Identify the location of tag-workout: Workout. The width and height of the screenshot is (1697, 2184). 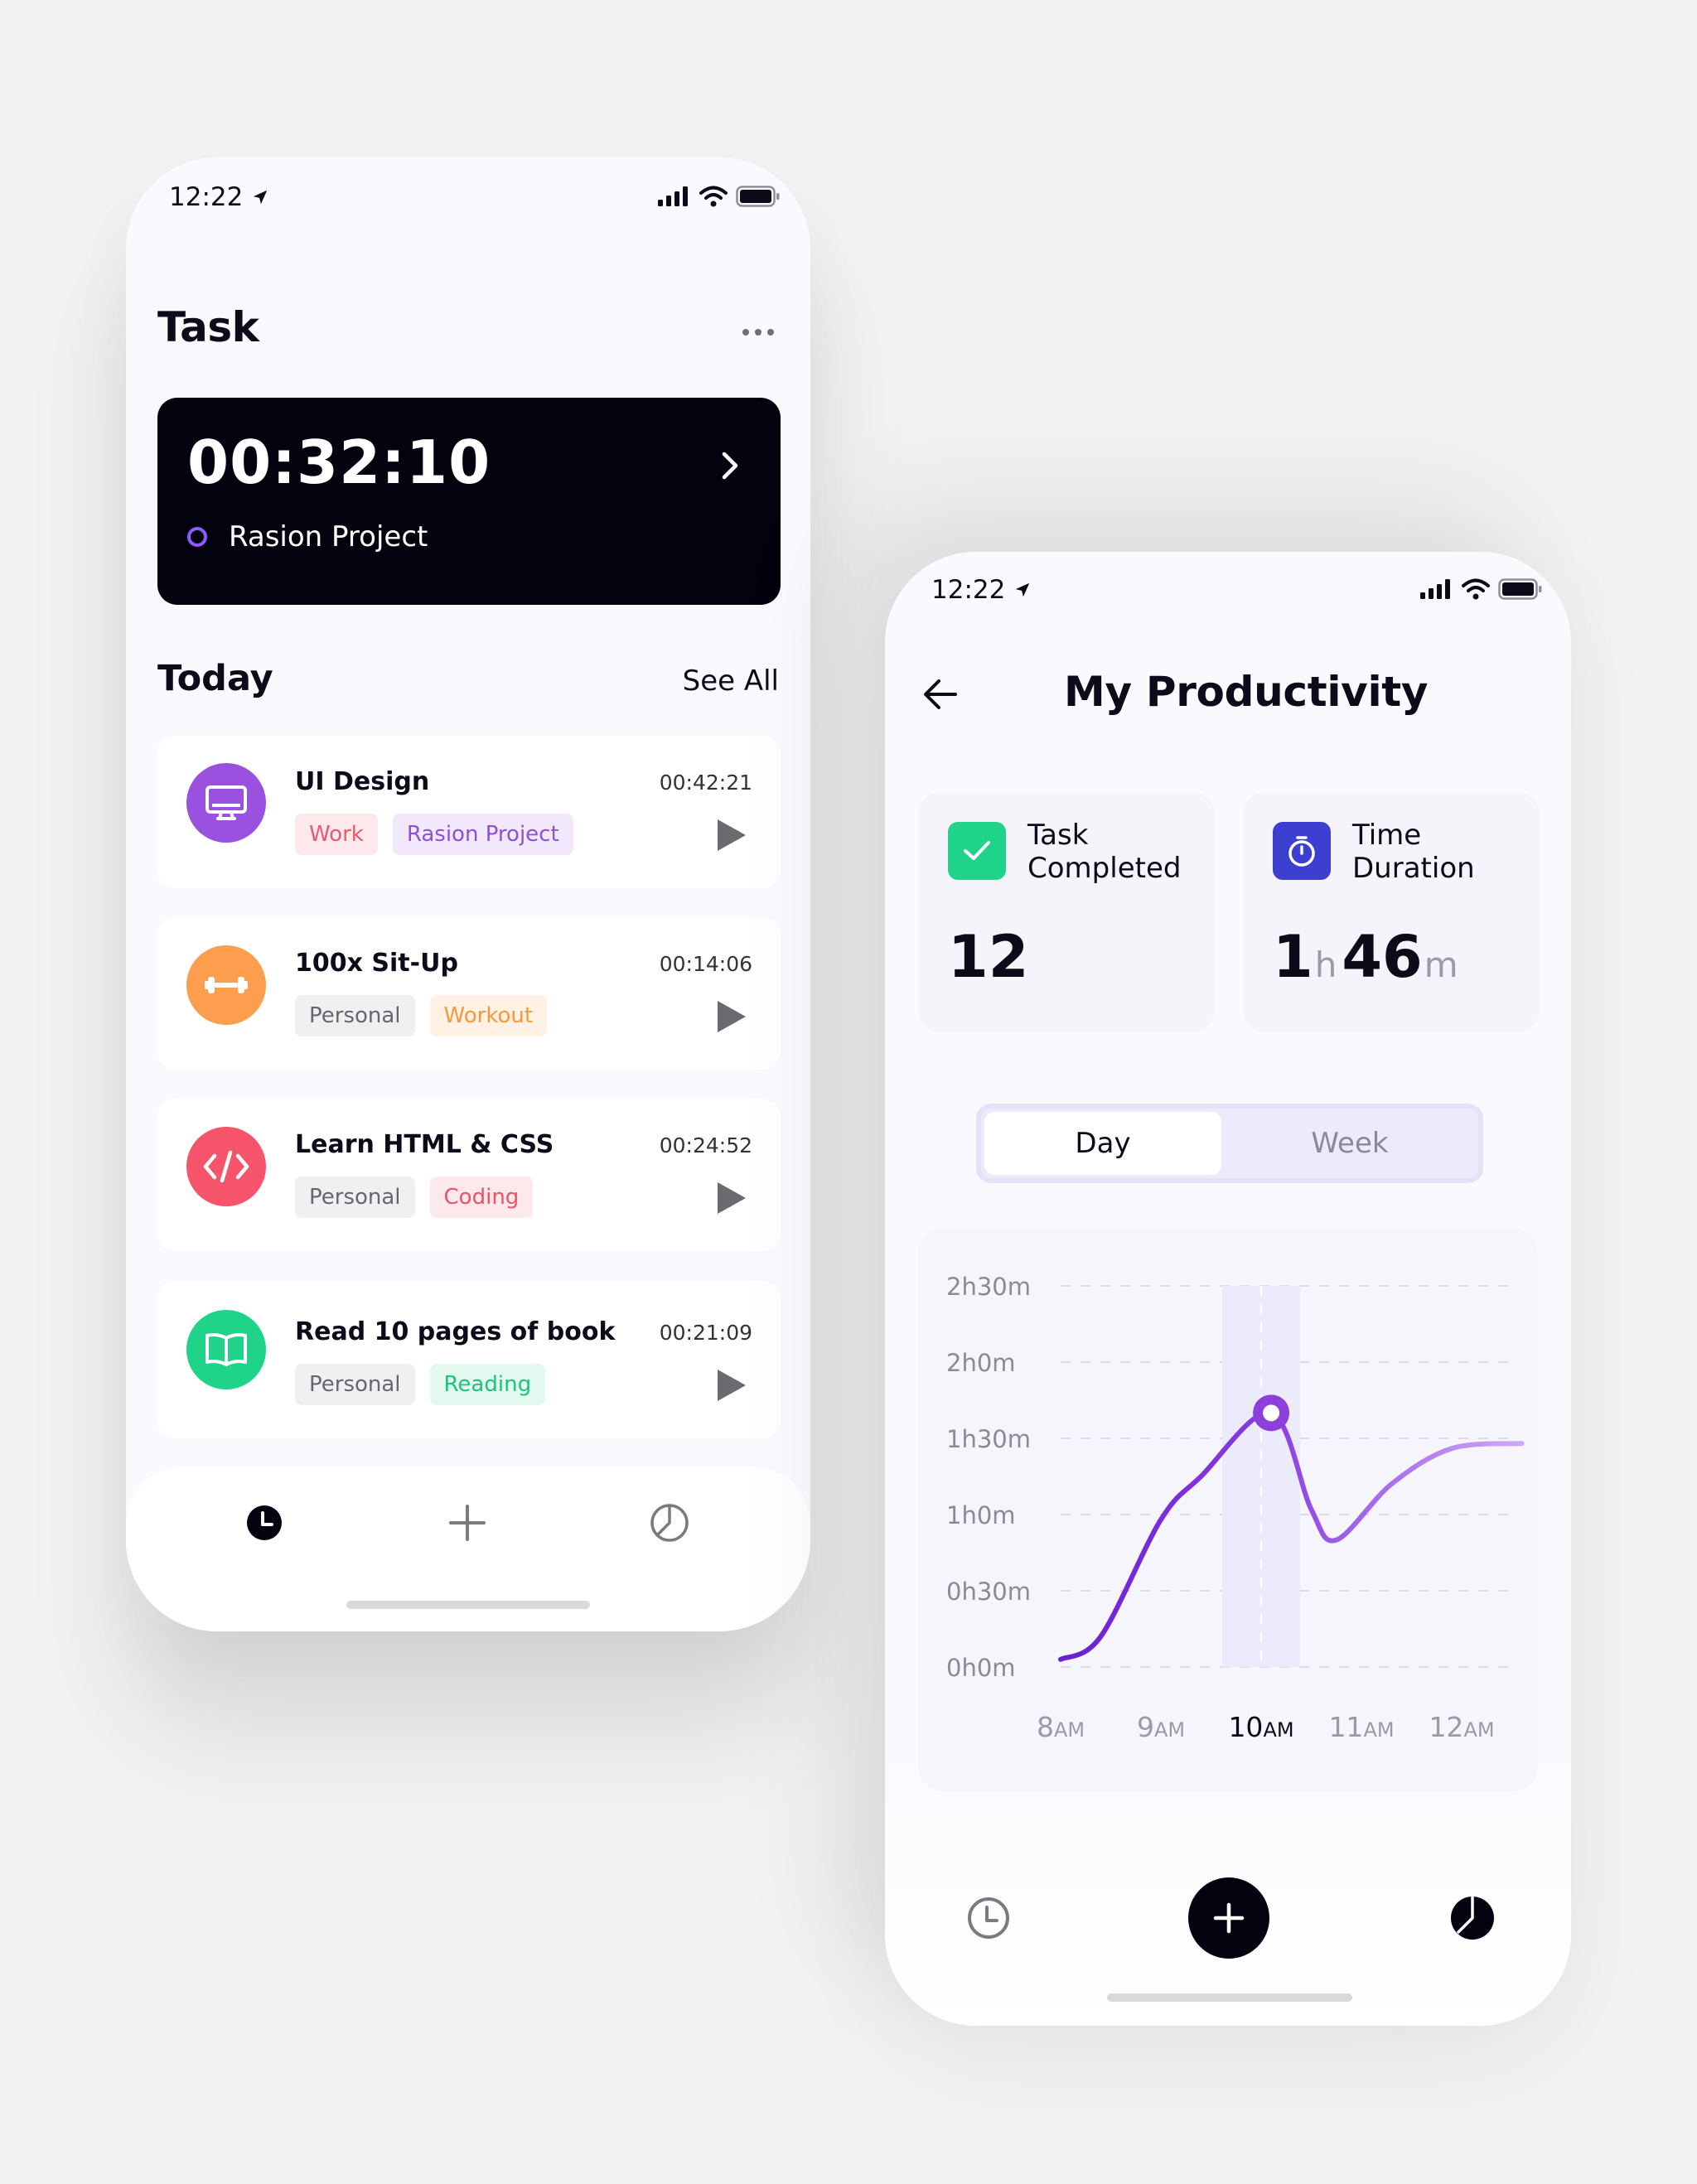
(488, 1015).